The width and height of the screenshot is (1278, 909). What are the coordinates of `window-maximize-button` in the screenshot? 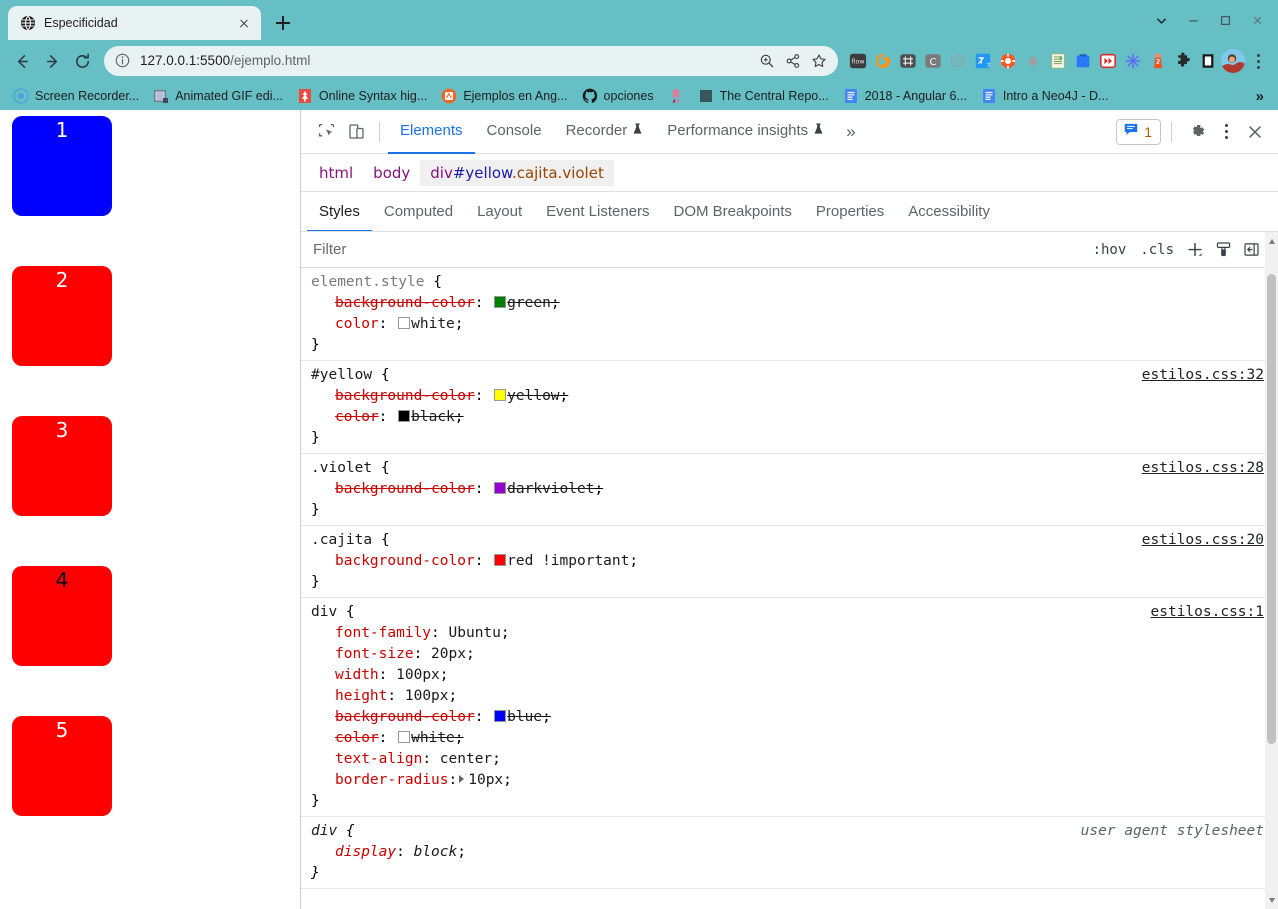 It's located at (1225, 20).